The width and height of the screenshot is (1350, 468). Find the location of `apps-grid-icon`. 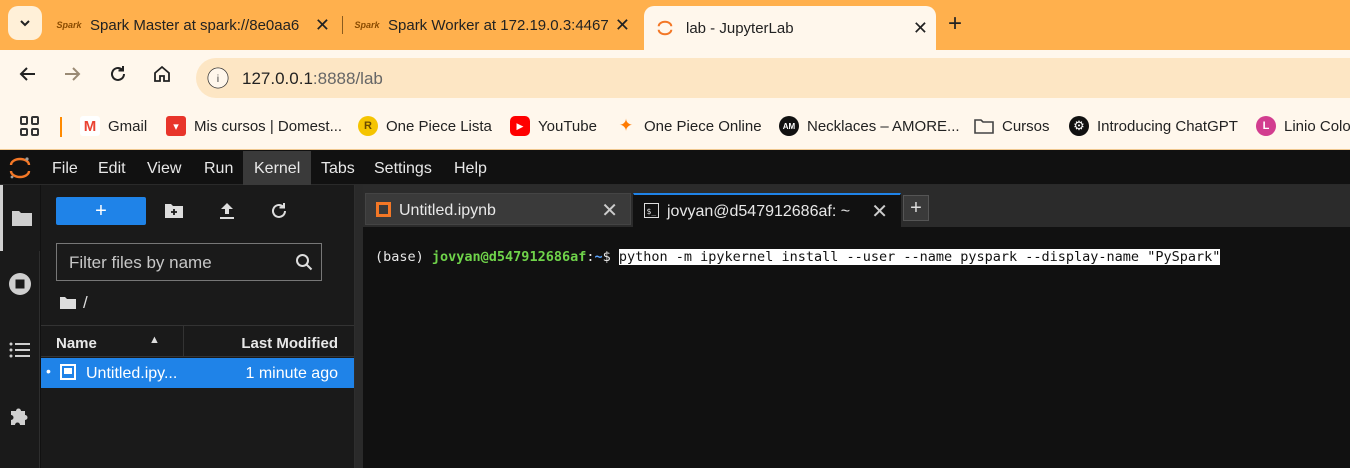

apps-grid-icon is located at coordinates (30, 126).